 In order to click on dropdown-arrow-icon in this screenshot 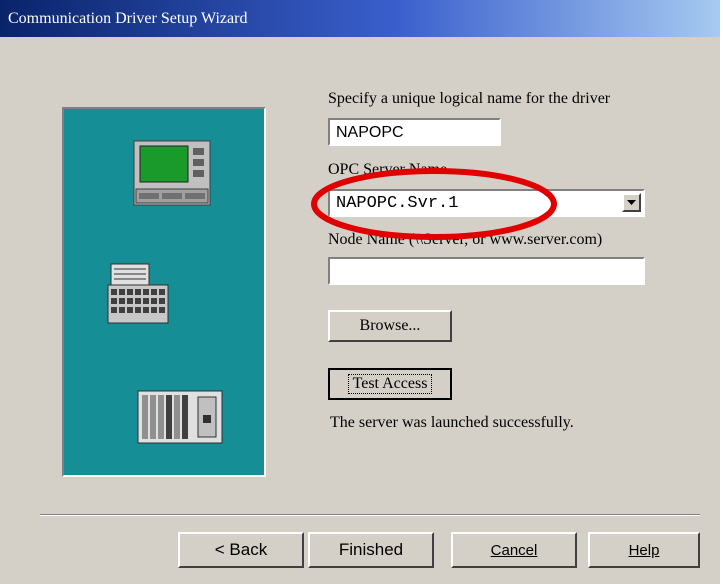, I will do `click(631, 202)`.